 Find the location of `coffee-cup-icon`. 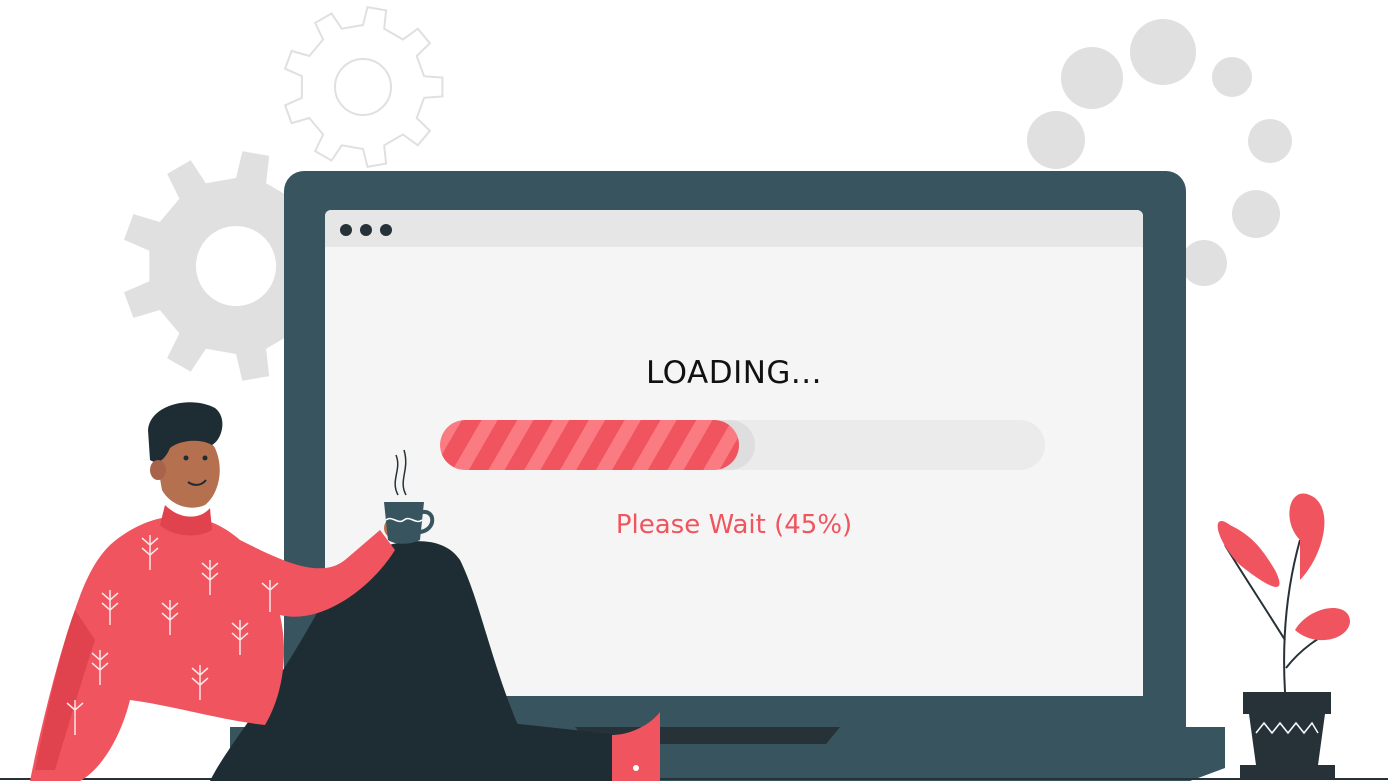

coffee-cup-icon is located at coordinates (409, 496).